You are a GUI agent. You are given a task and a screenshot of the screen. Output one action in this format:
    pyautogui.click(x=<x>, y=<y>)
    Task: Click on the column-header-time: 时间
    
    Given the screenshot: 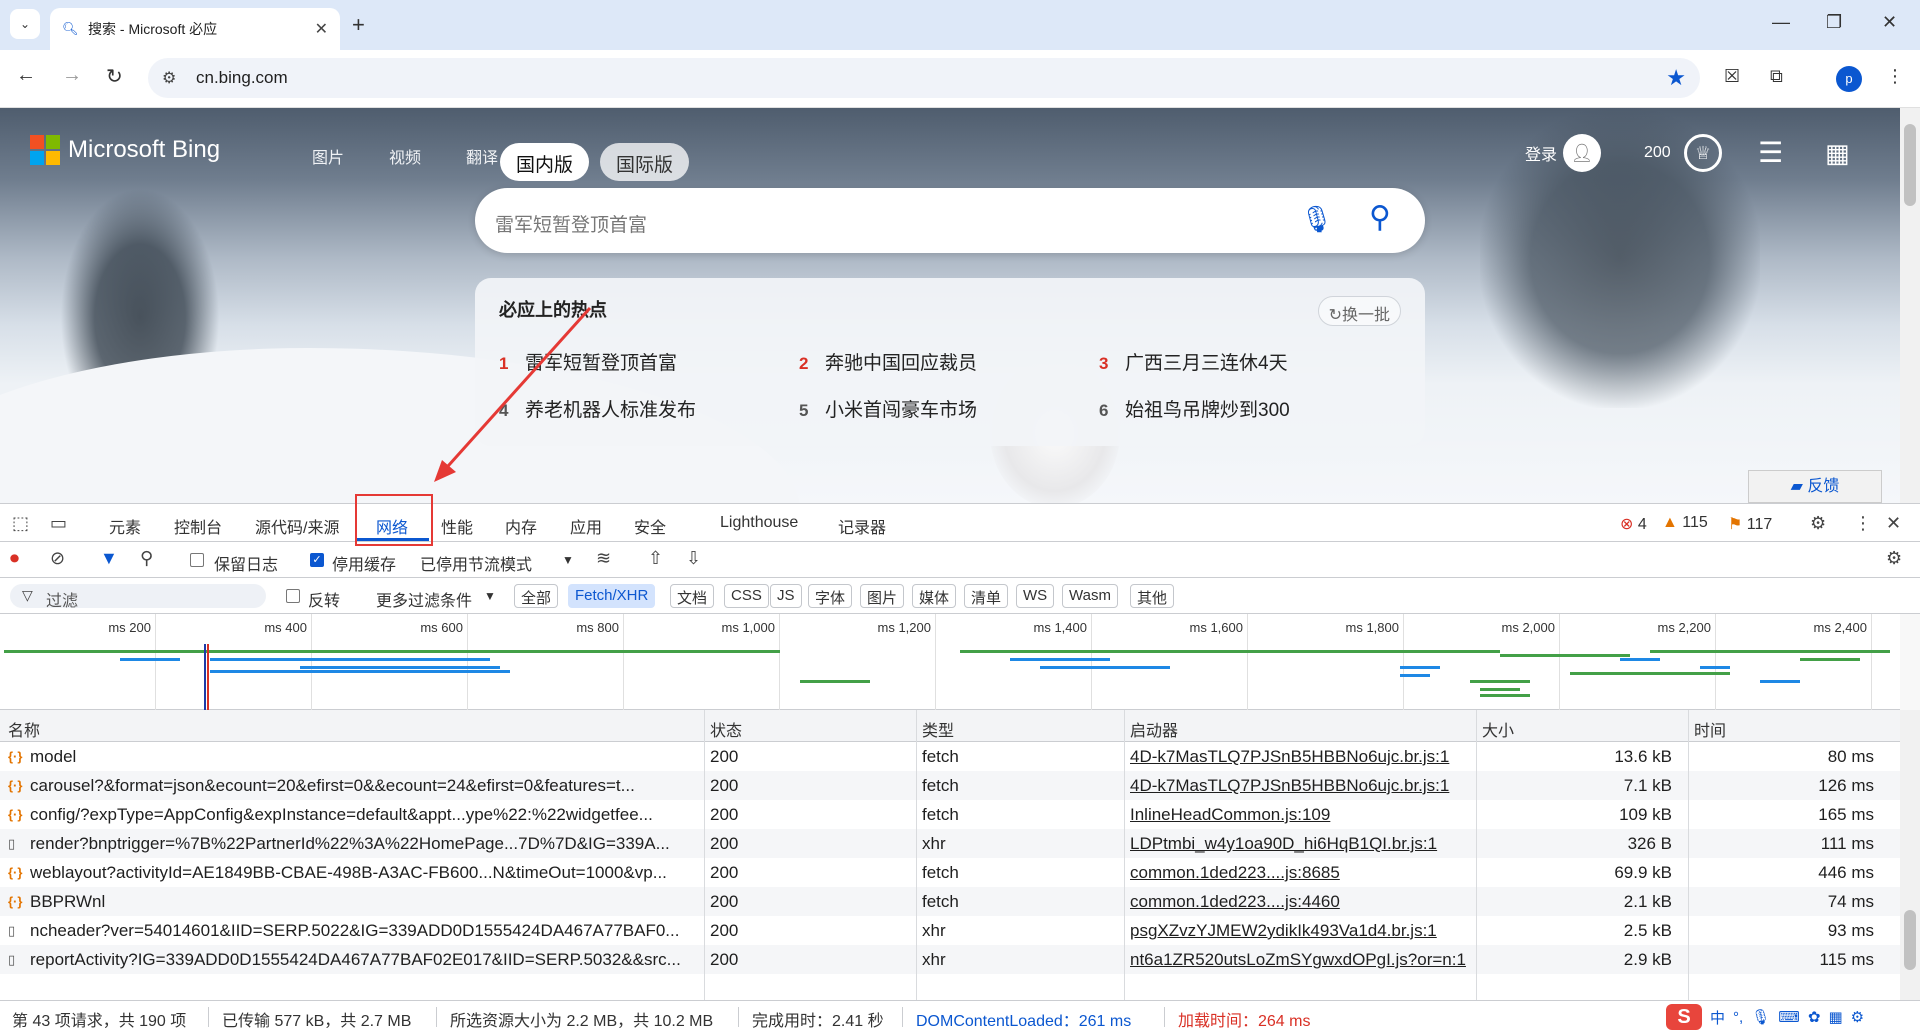 What is the action you would take?
    pyautogui.click(x=1710, y=729)
    